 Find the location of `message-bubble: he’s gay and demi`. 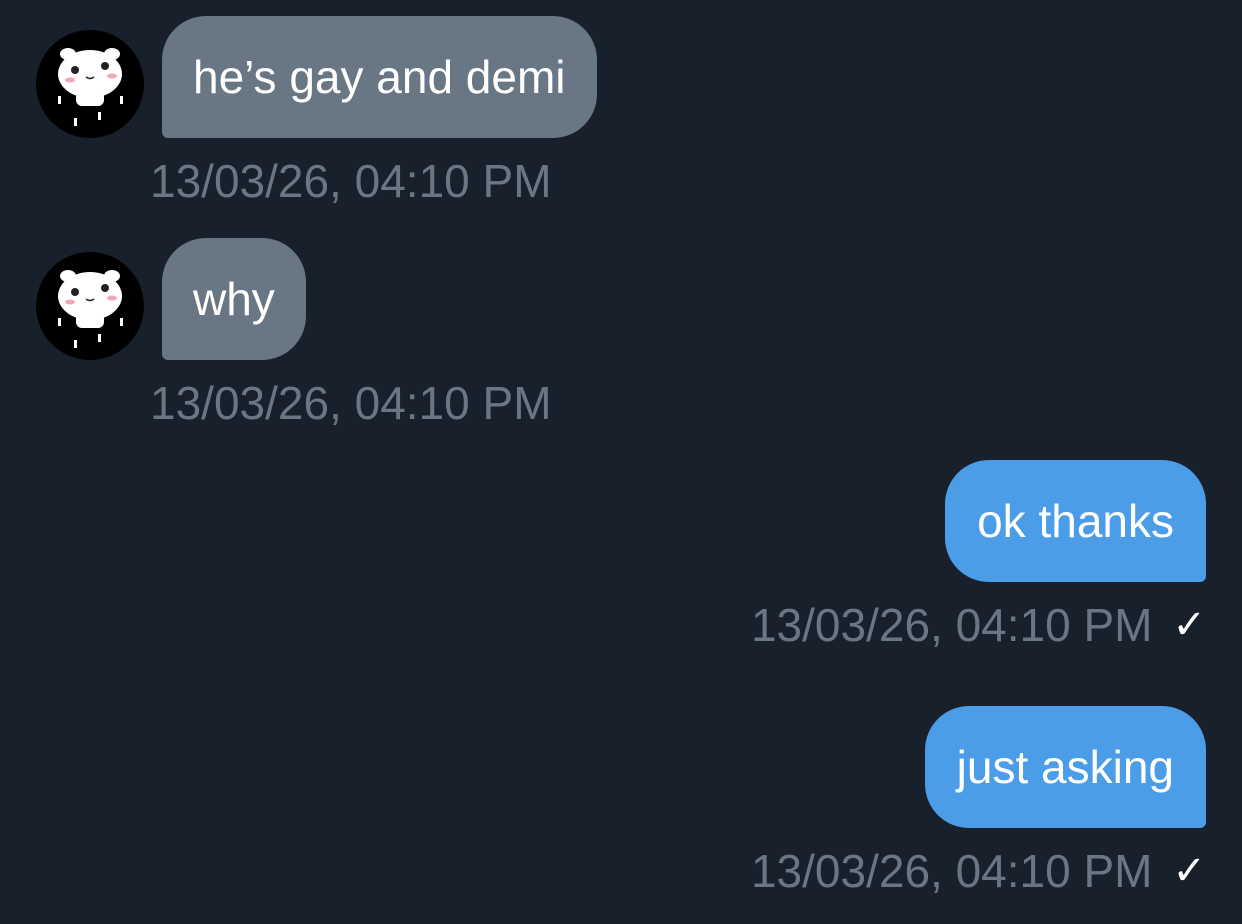

message-bubble: he’s gay and demi is located at coordinates (379, 77).